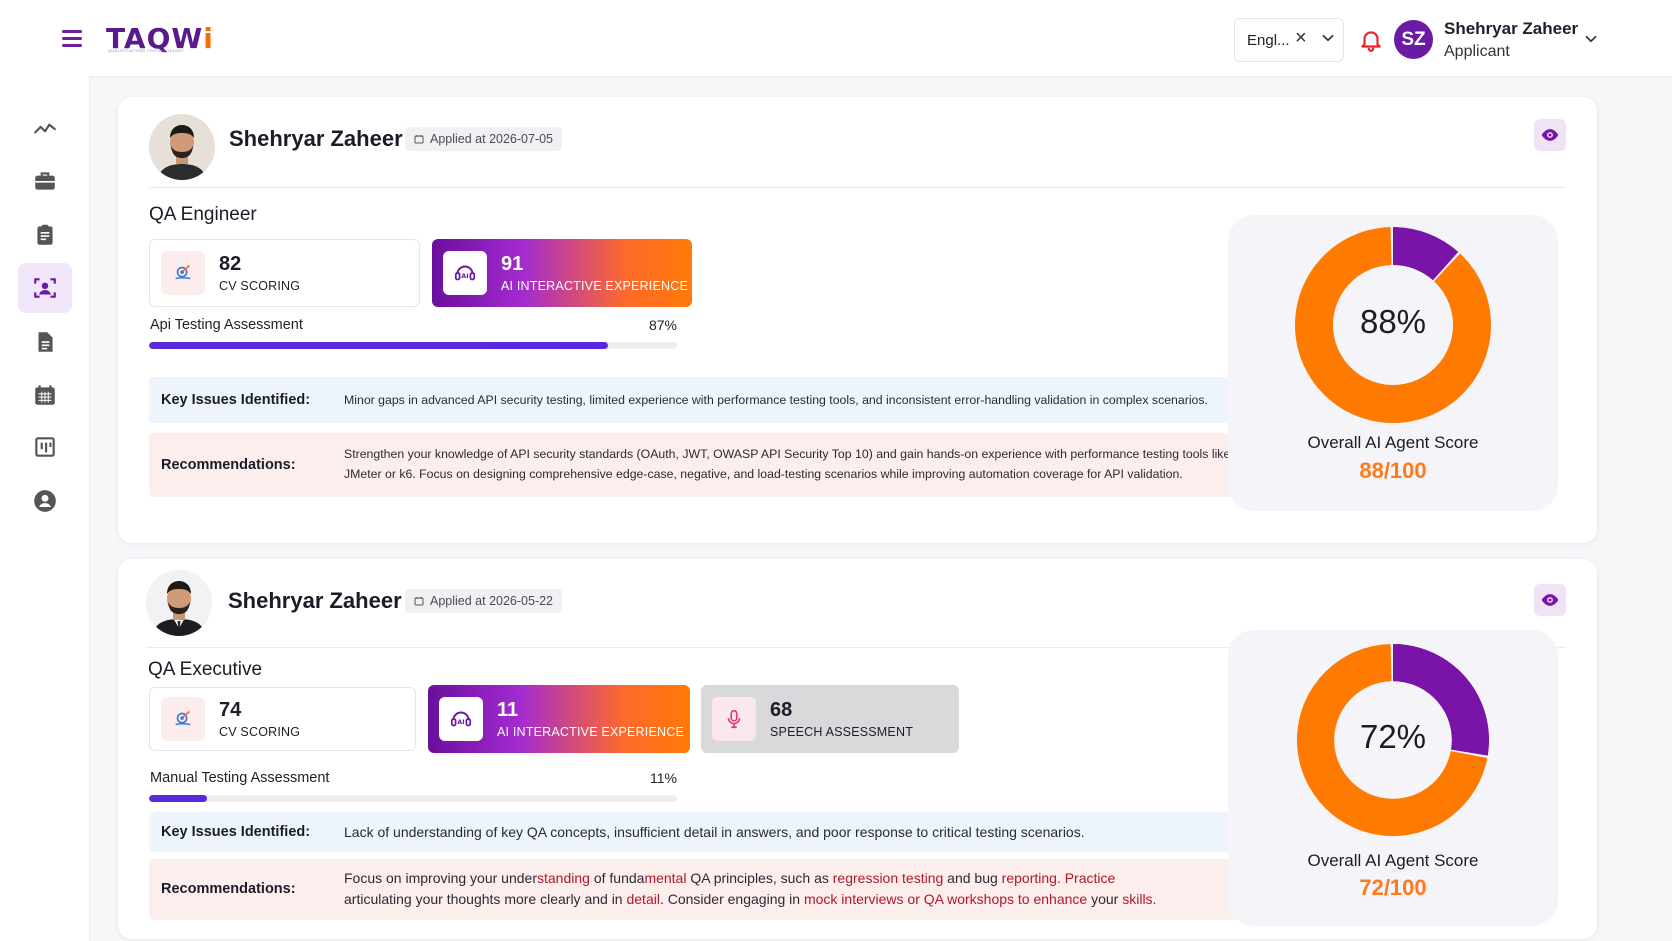  I want to click on chart-line-icon, so click(45, 128).